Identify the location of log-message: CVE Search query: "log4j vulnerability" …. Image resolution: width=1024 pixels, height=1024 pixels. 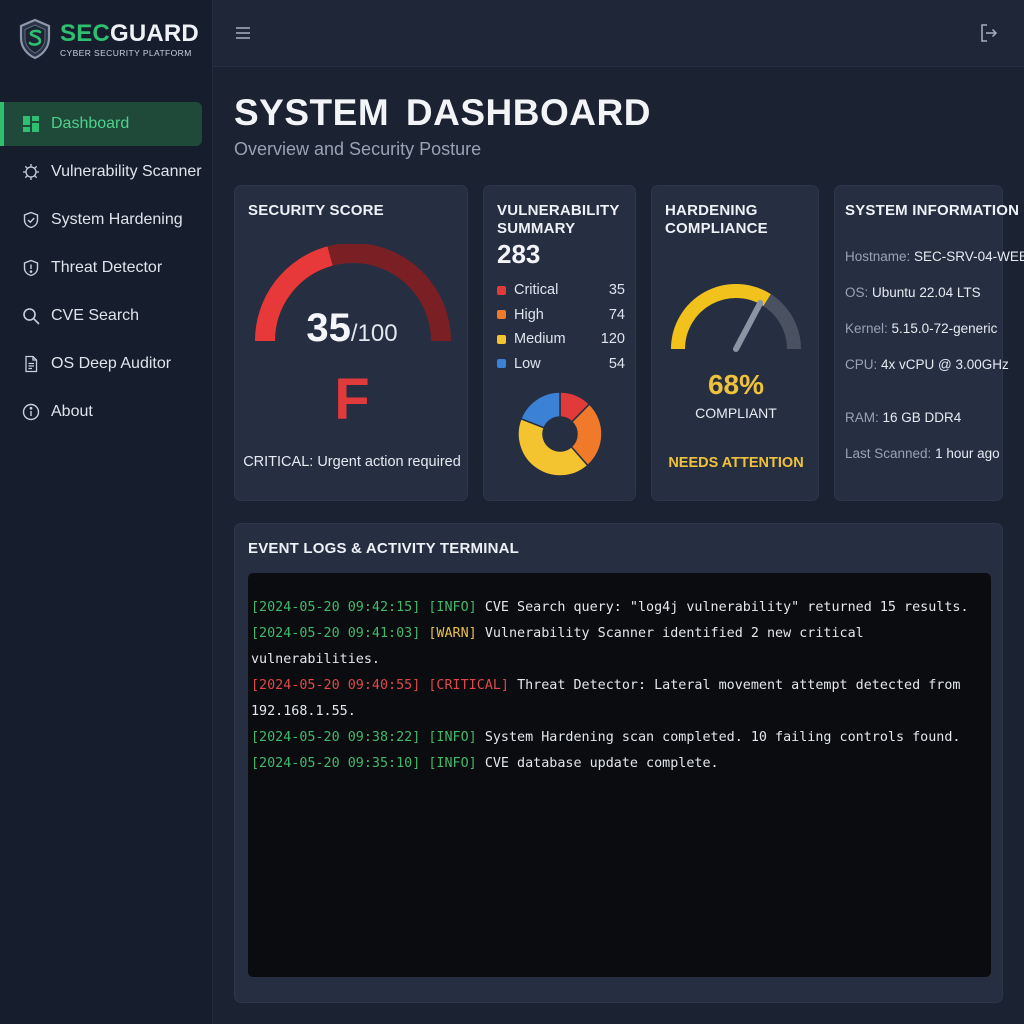
(726, 607).